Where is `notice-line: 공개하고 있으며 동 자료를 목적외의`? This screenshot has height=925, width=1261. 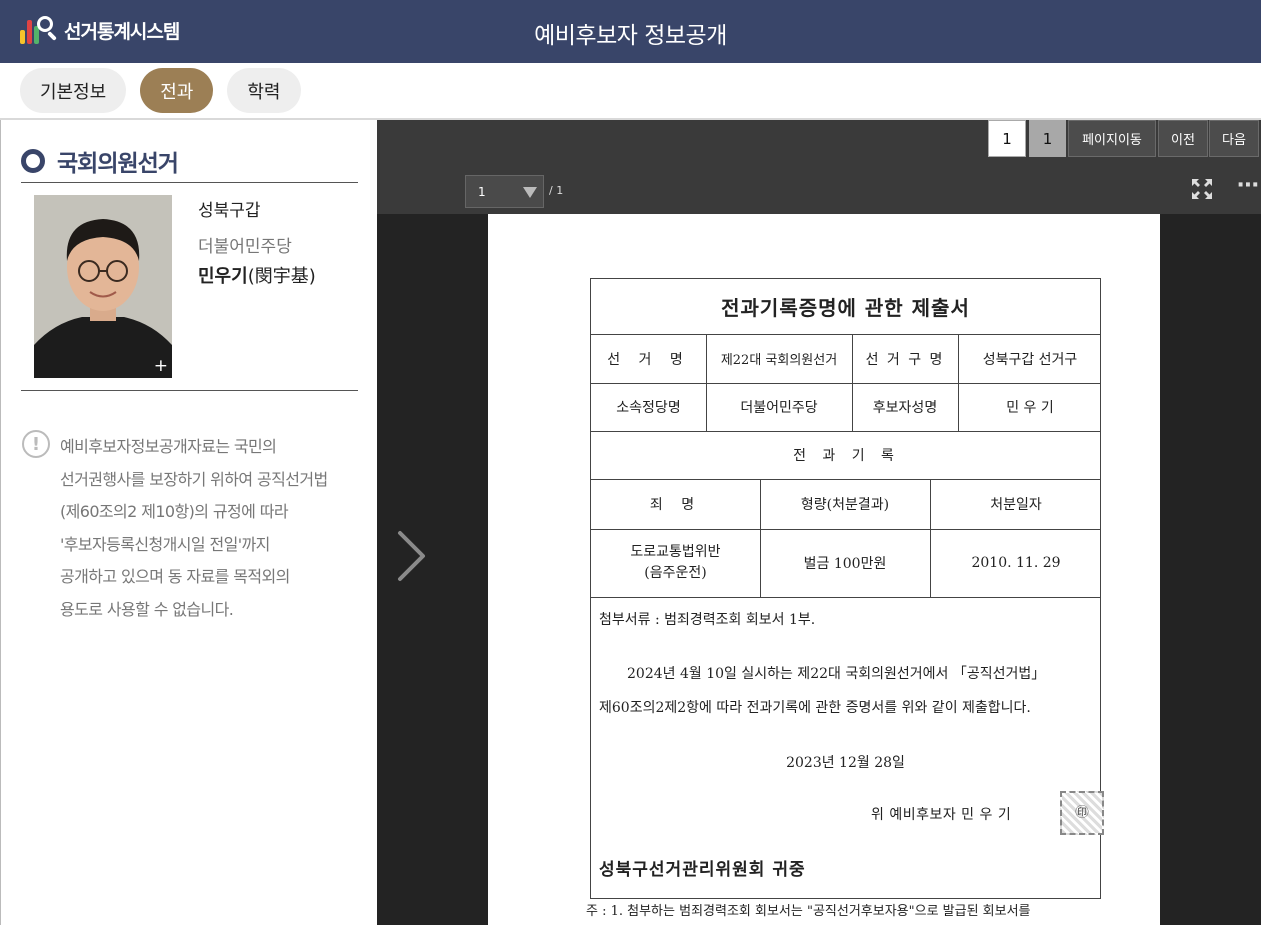 notice-line: 공개하고 있으며 동 자료를 목적외의 is located at coordinates (175, 577).